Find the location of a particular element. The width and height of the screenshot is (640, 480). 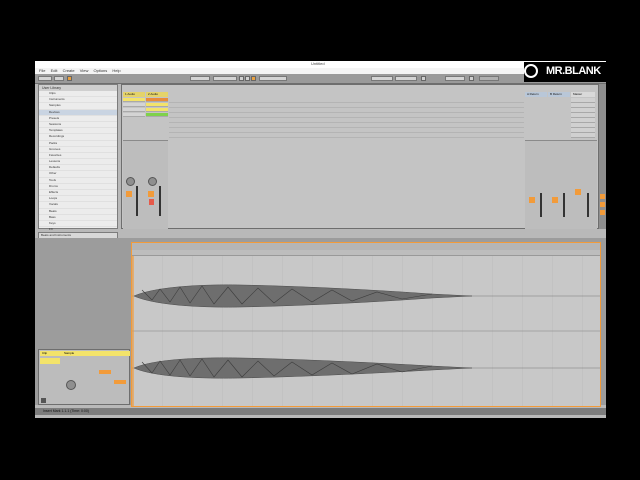

clip-slot-playing is located at coordinates (157, 115).